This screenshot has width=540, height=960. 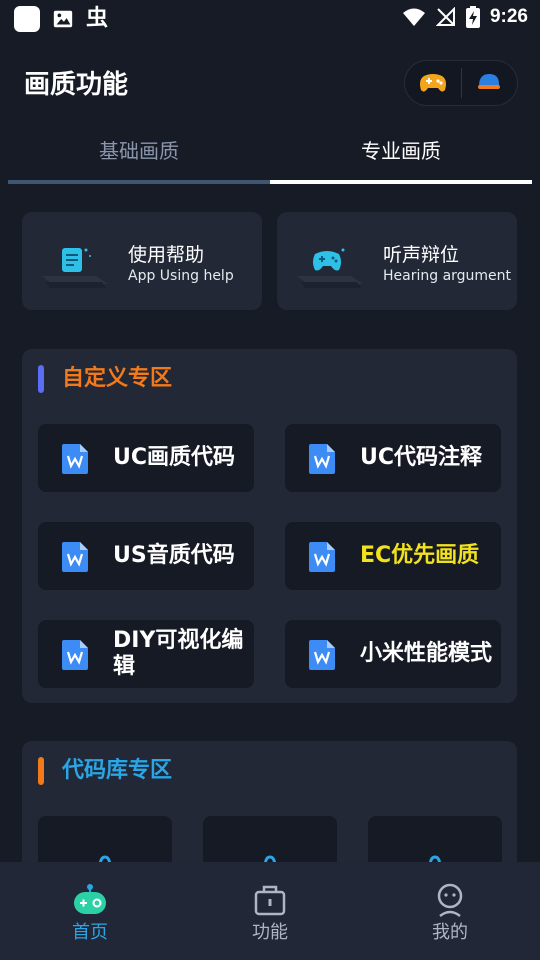 I want to click on nav-profile: 我的, so click(x=450, y=911).